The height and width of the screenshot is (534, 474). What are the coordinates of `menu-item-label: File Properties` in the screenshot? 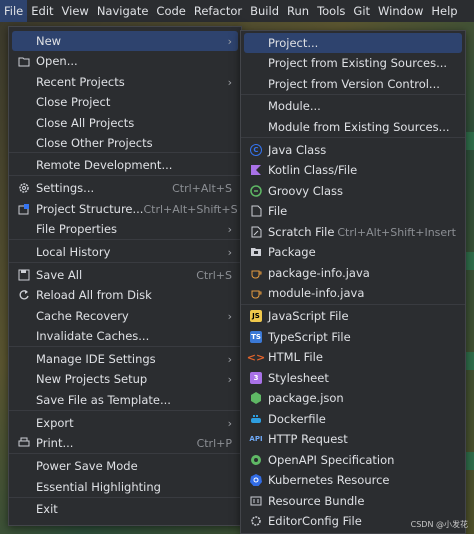 It's located at (77, 229).